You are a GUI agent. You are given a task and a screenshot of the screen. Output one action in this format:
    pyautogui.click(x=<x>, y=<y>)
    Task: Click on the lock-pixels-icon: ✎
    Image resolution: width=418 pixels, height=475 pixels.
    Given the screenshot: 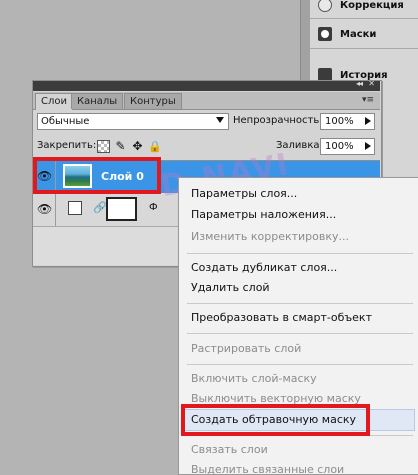 What is the action you would take?
    pyautogui.click(x=120, y=146)
    